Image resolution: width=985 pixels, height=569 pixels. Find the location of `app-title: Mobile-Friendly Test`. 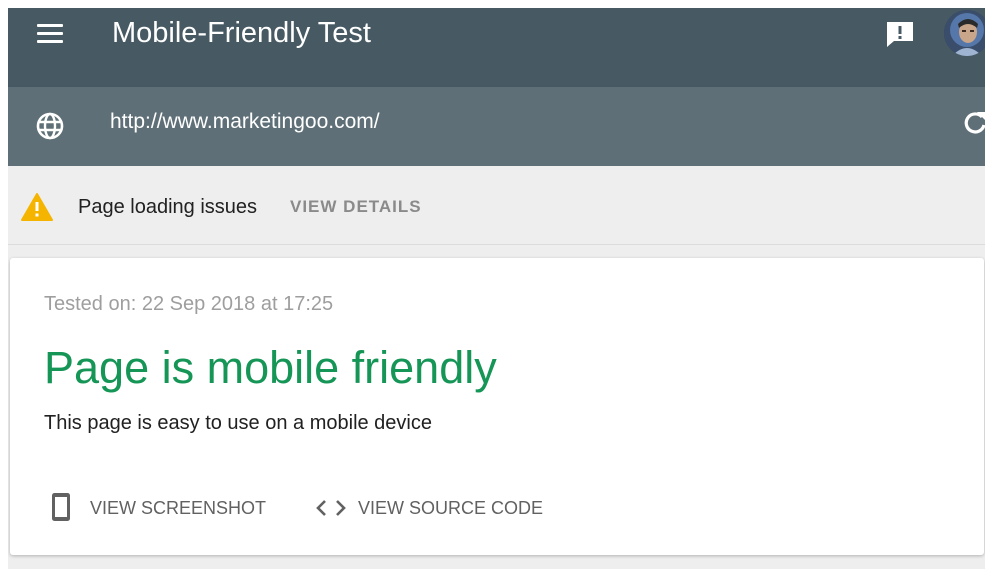

app-title: Mobile-Friendly Test is located at coordinates (241, 33).